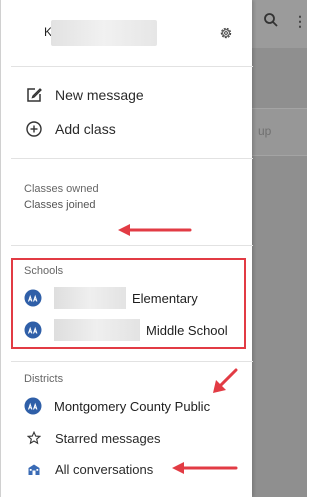 This screenshot has width=320, height=497. I want to click on all-conversations-link: All conversations, so click(88, 469).